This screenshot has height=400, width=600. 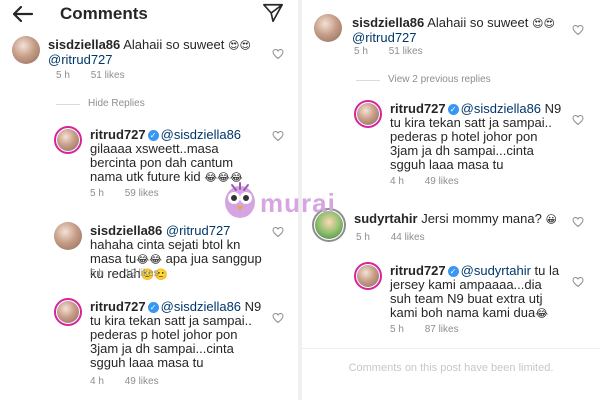 I want to click on comments-limited-notice: Comments on this post have been limited., so click(x=451, y=368).